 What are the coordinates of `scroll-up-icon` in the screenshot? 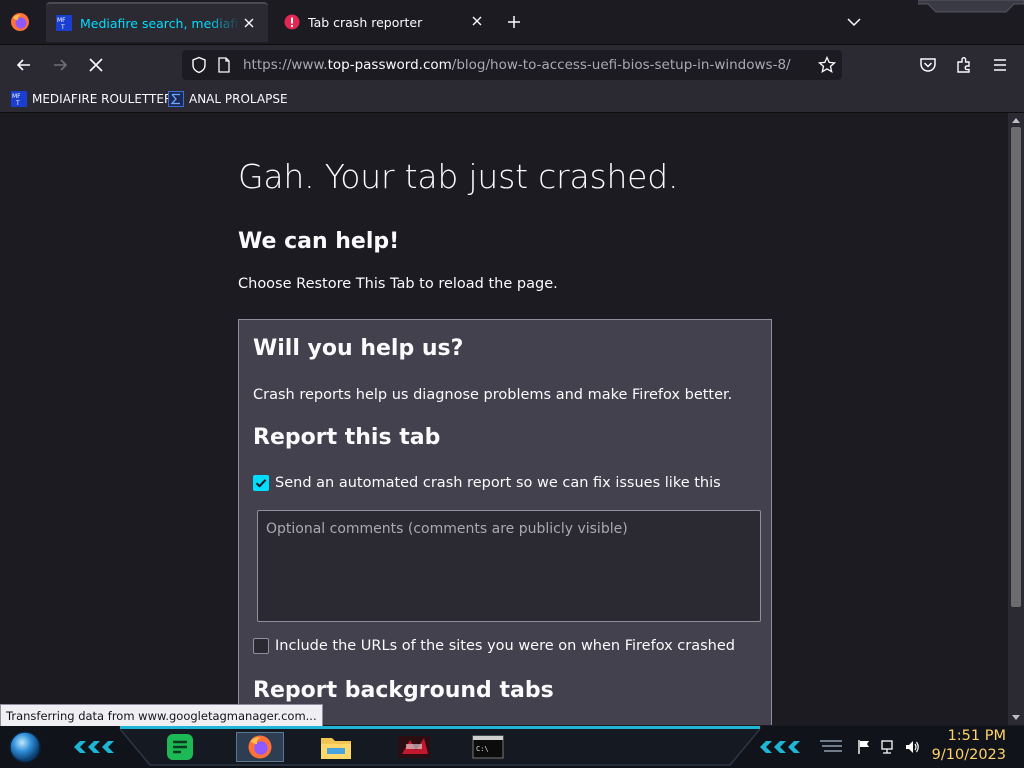 It's located at (1016, 120).